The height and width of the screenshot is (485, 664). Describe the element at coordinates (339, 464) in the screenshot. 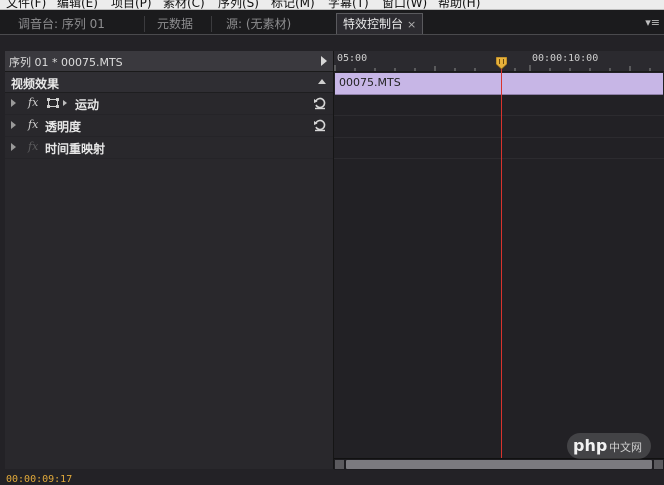

I see `scroll-left-button` at that location.